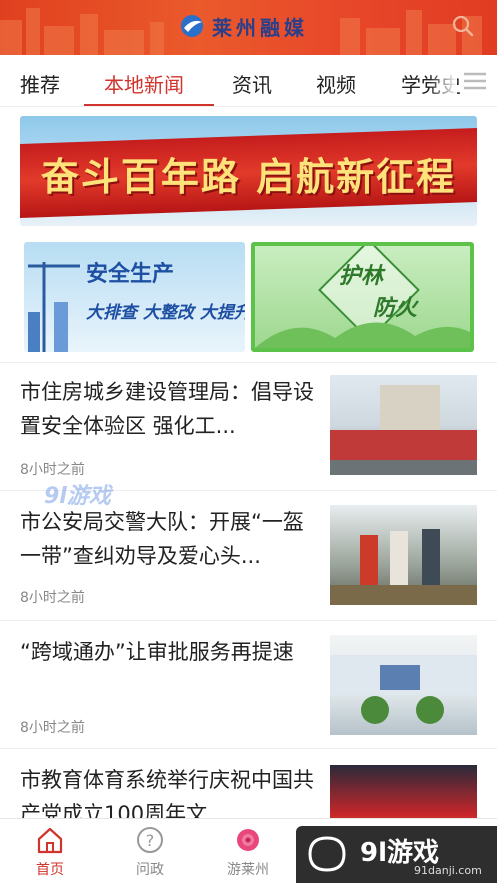 This screenshot has height=883, width=497. What do you see at coordinates (144, 83) in the screenshot?
I see `tab-local-news: 本地新闻` at bounding box center [144, 83].